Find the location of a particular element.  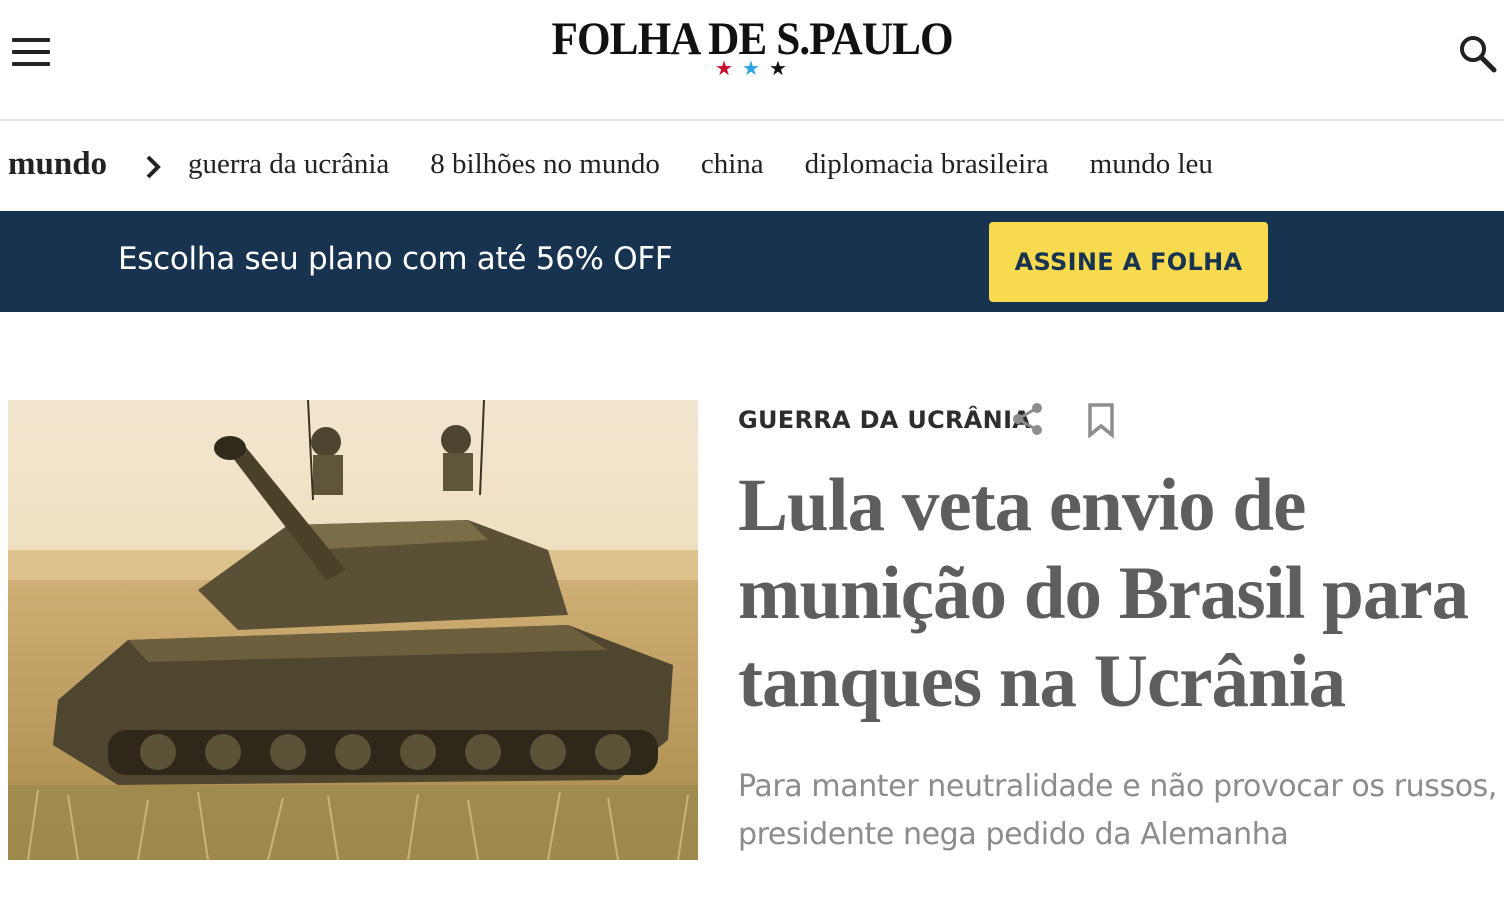

search-icon is located at coordinates (1478, 54).